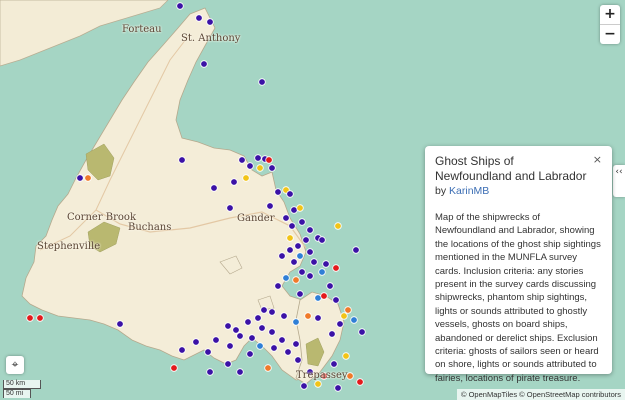 The image size is (625, 400). I want to click on author-link: KarinMB, so click(469, 191).